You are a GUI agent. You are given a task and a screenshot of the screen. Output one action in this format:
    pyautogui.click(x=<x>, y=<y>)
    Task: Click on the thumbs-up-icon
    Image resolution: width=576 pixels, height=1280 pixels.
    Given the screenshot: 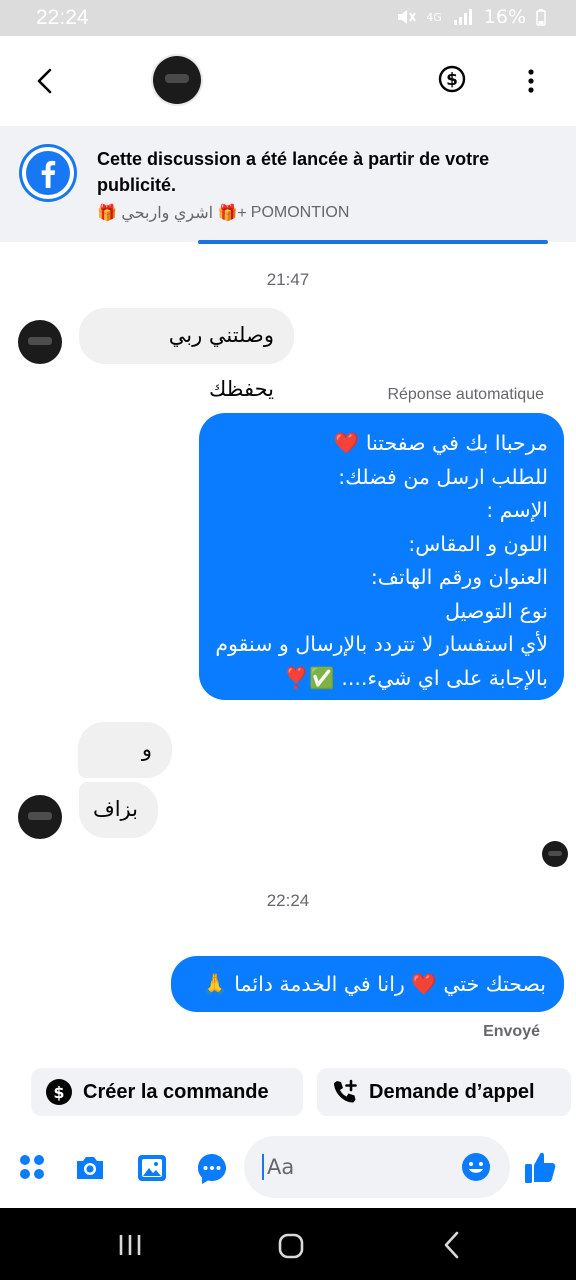 What is the action you would take?
    pyautogui.click(x=540, y=1167)
    